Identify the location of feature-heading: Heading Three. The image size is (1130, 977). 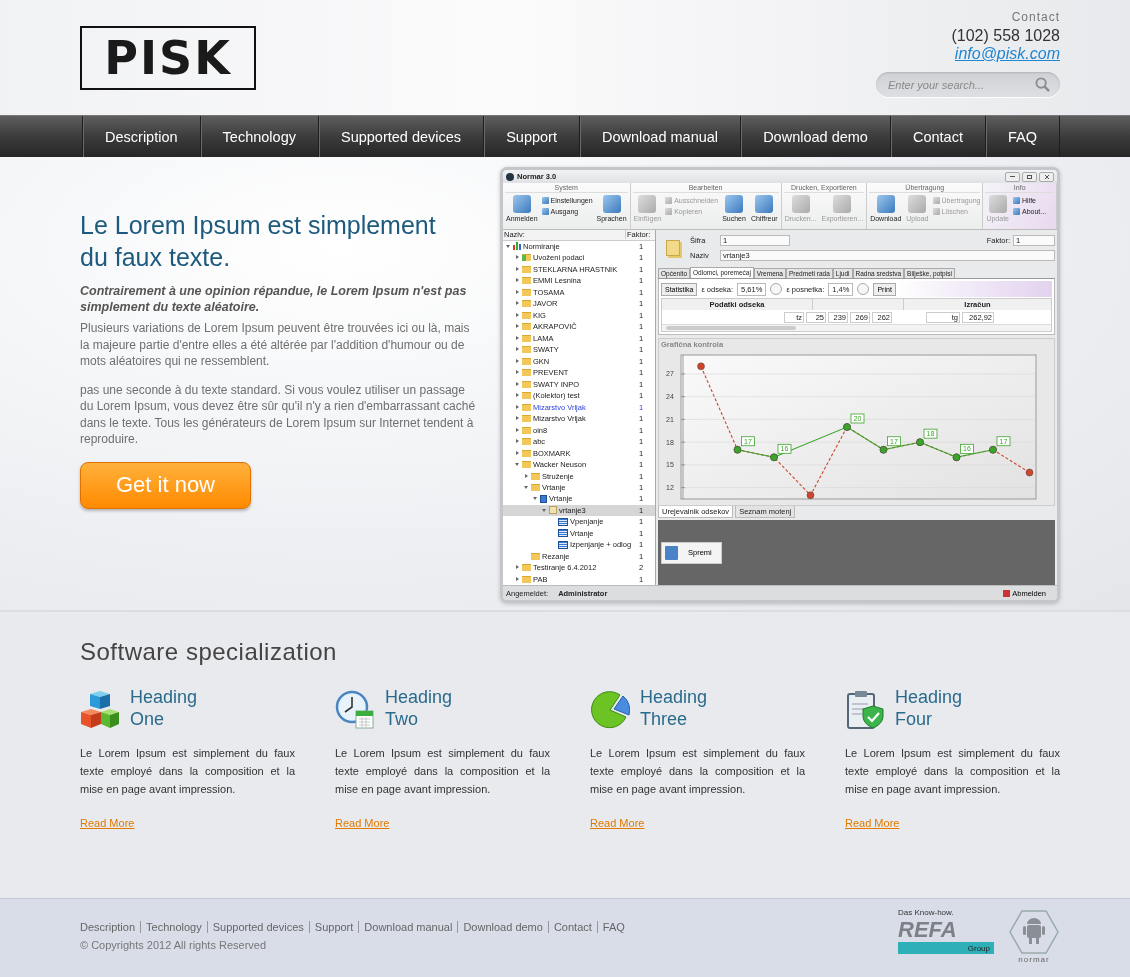
(674, 708).